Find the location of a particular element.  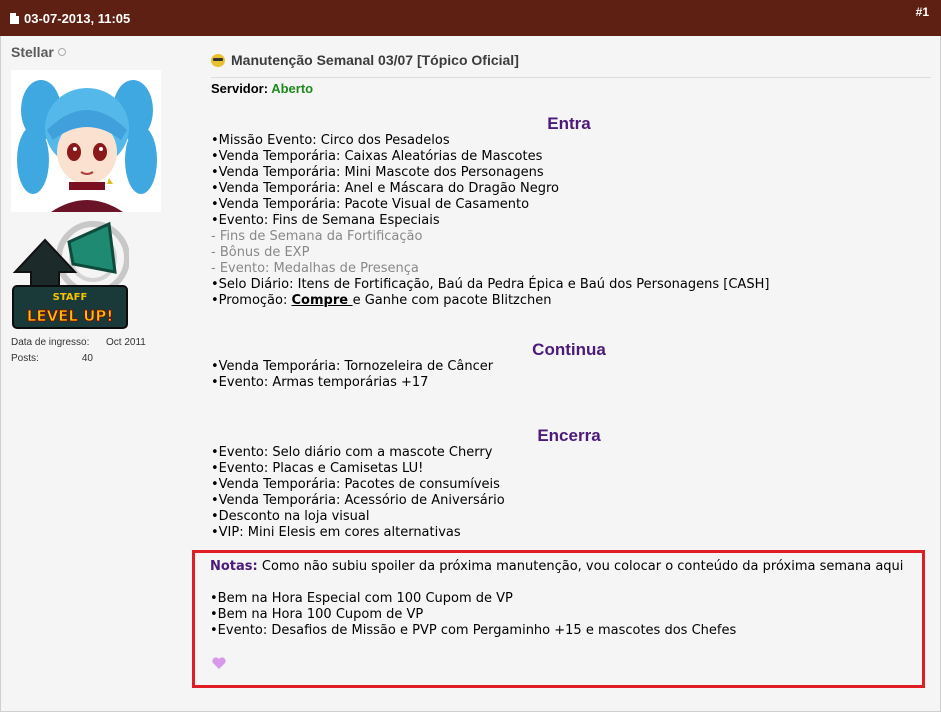

list-item: •Evento: Placas e Camisetas LU! is located at coordinates (317, 468).